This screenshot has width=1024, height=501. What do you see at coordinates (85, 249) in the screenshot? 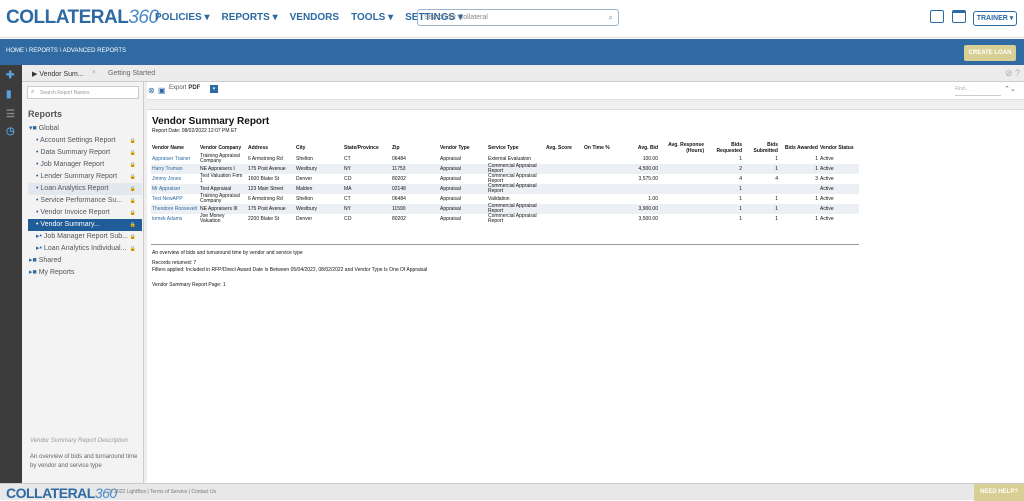
I see `tree-item: ▸• Loan Analytics Individual... 🔒` at bounding box center [85, 249].